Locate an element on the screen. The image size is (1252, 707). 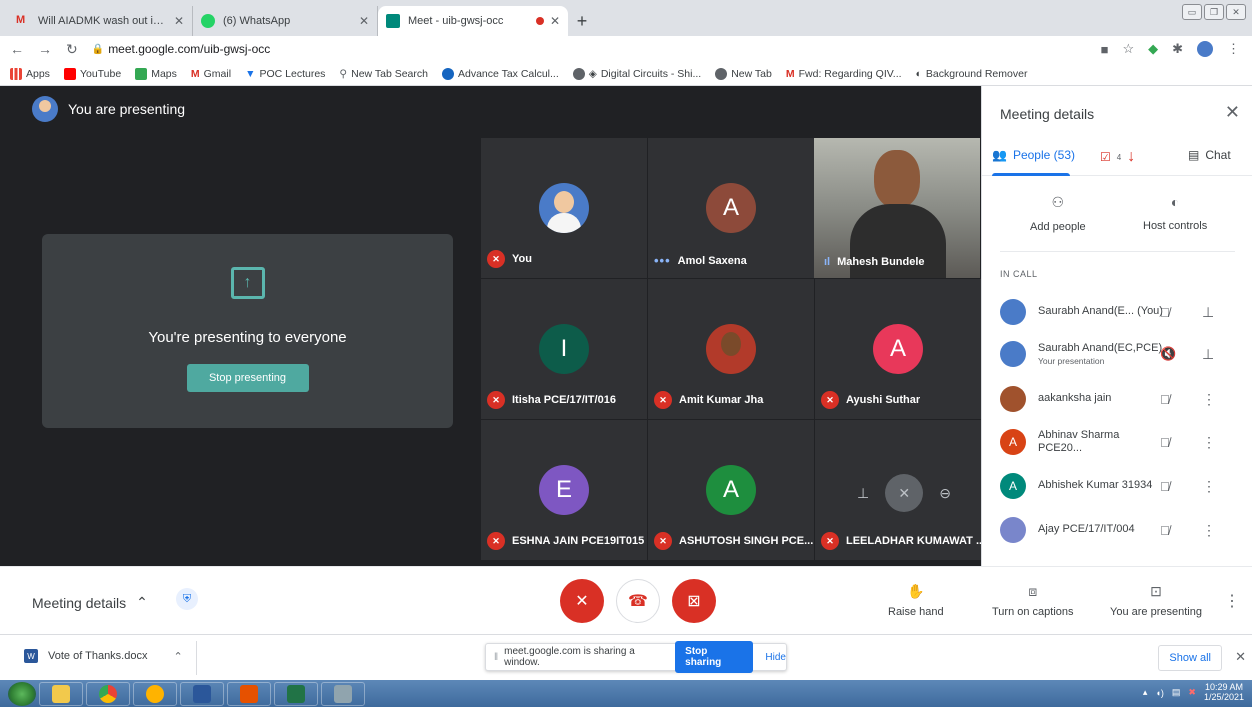
camera-indicator-icon: ■ is located at coordinates (1105, 49).